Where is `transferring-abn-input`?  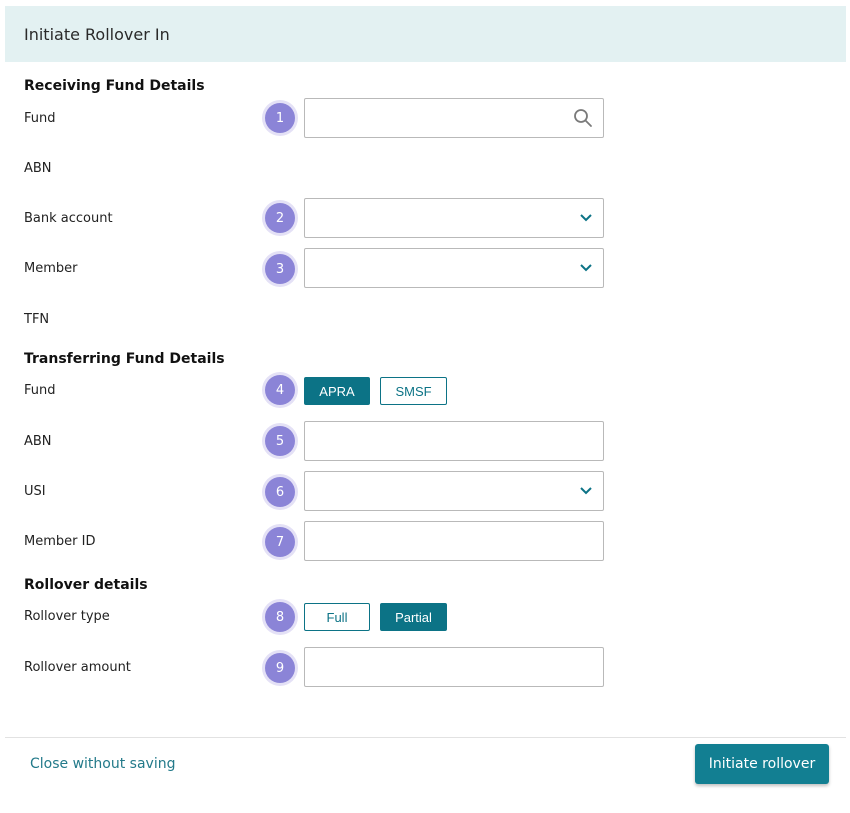
transferring-abn-input is located at coordinates (454, 441).